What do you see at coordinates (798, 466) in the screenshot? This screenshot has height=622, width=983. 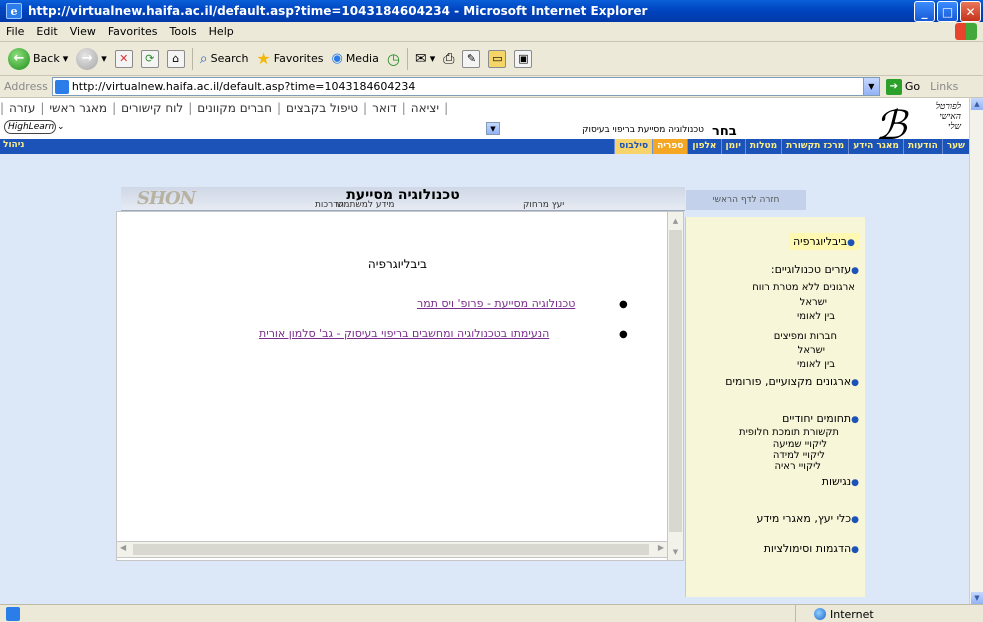 I see `sidebar-vision: ליקויי ראיה` at bounding box center [798, 466].